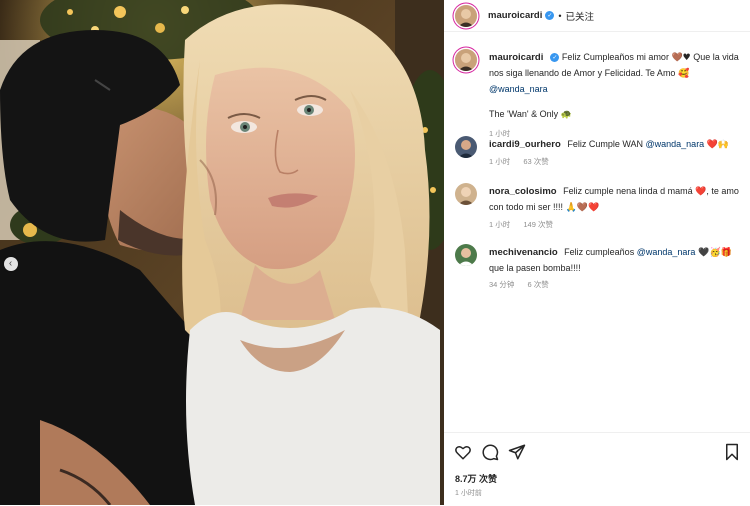 This screenshot has height=506, width=750. Describe the element at coordinates (617, 225) in the screenshot. I see `comment-meta: 1 小时 149 次赞` at that location.